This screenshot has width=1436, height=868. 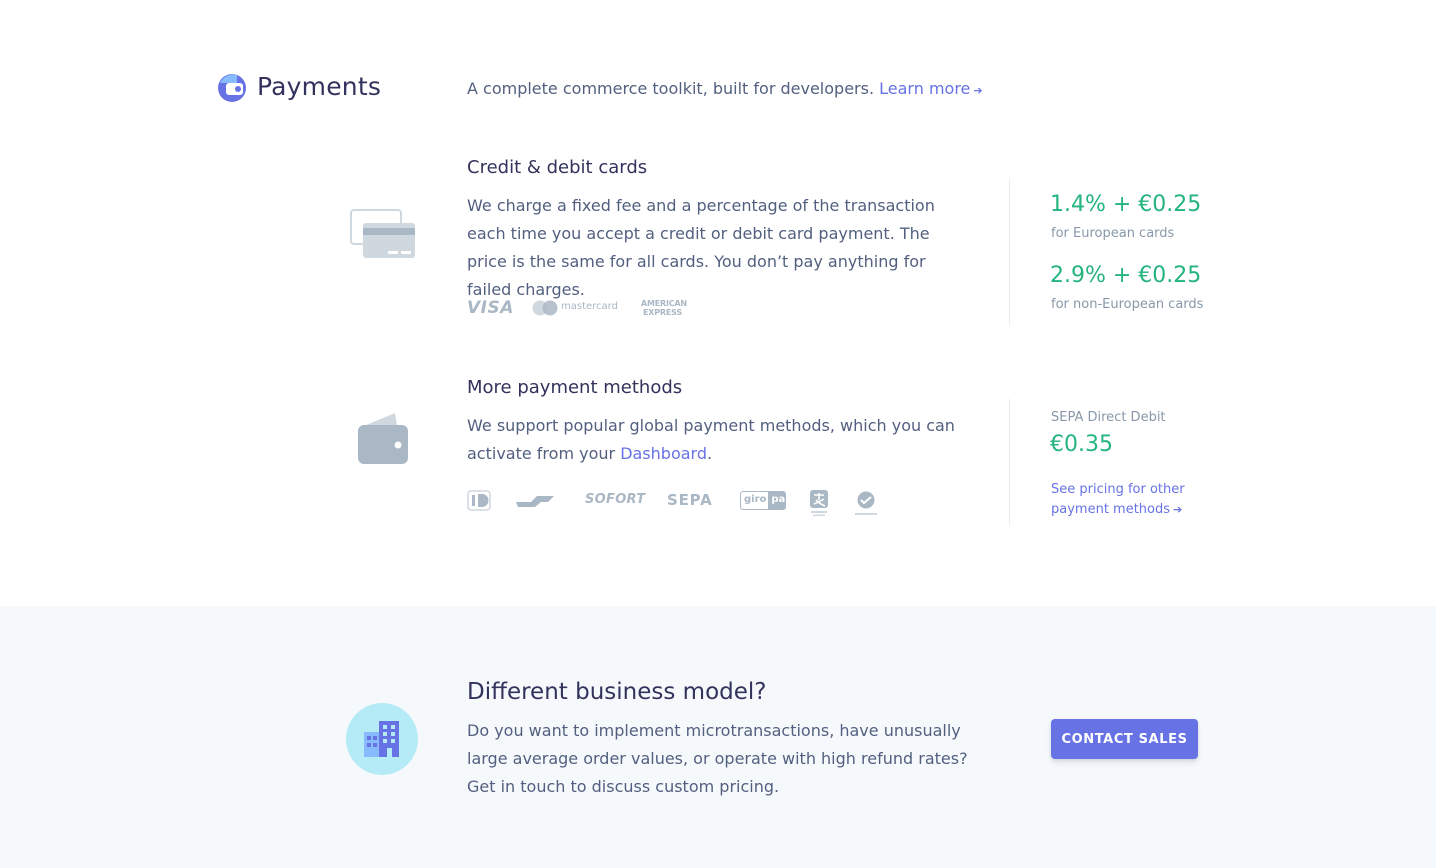 What do you see at coordinates (589, 306) in the screenshot?
I see `mastercard-logo: mastercard` at bounding box center [589, 306].